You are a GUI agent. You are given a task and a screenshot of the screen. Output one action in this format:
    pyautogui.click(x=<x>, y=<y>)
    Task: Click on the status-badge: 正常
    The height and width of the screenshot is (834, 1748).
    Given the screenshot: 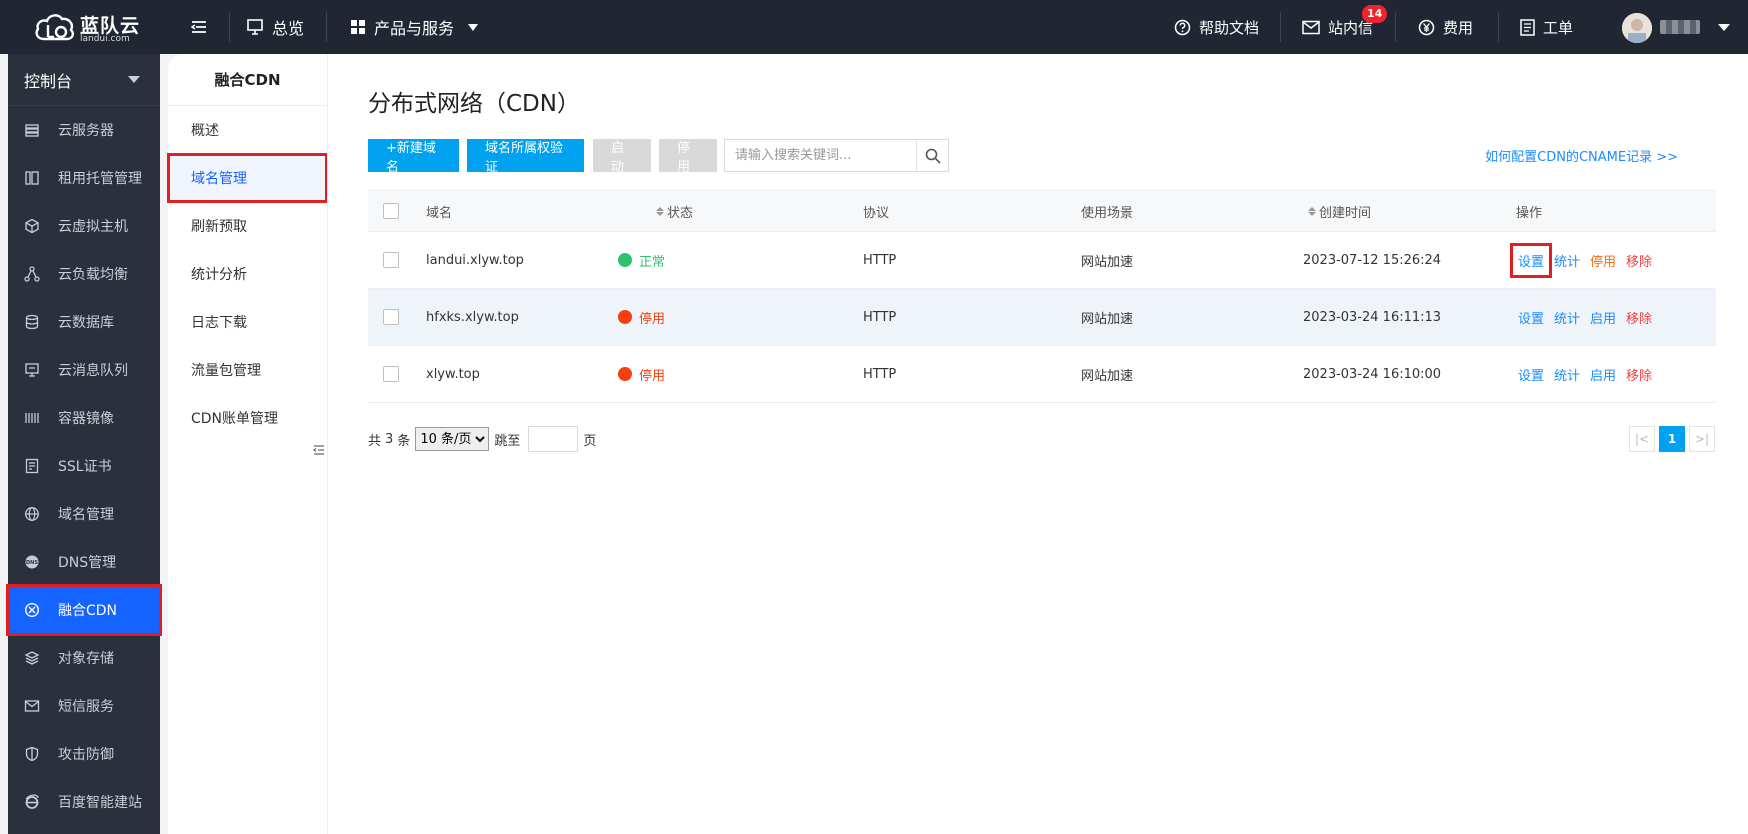 What is the action you would take?
    pyautogui.click(x=652, y=262)
    